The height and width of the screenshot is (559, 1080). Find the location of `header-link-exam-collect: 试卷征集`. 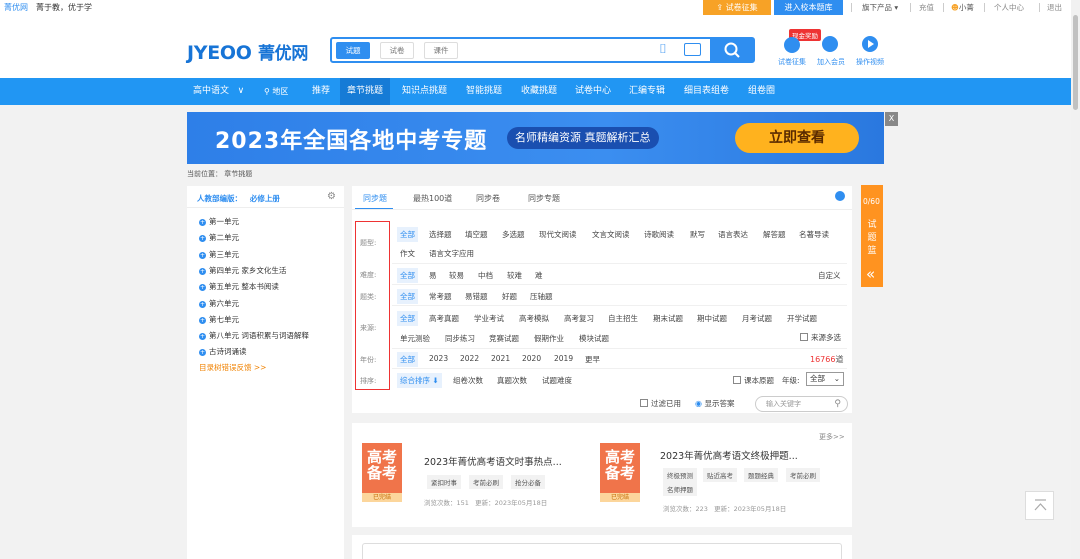

header-link-exam-collect: 试卷征集 is located at coordinates (792, 62).